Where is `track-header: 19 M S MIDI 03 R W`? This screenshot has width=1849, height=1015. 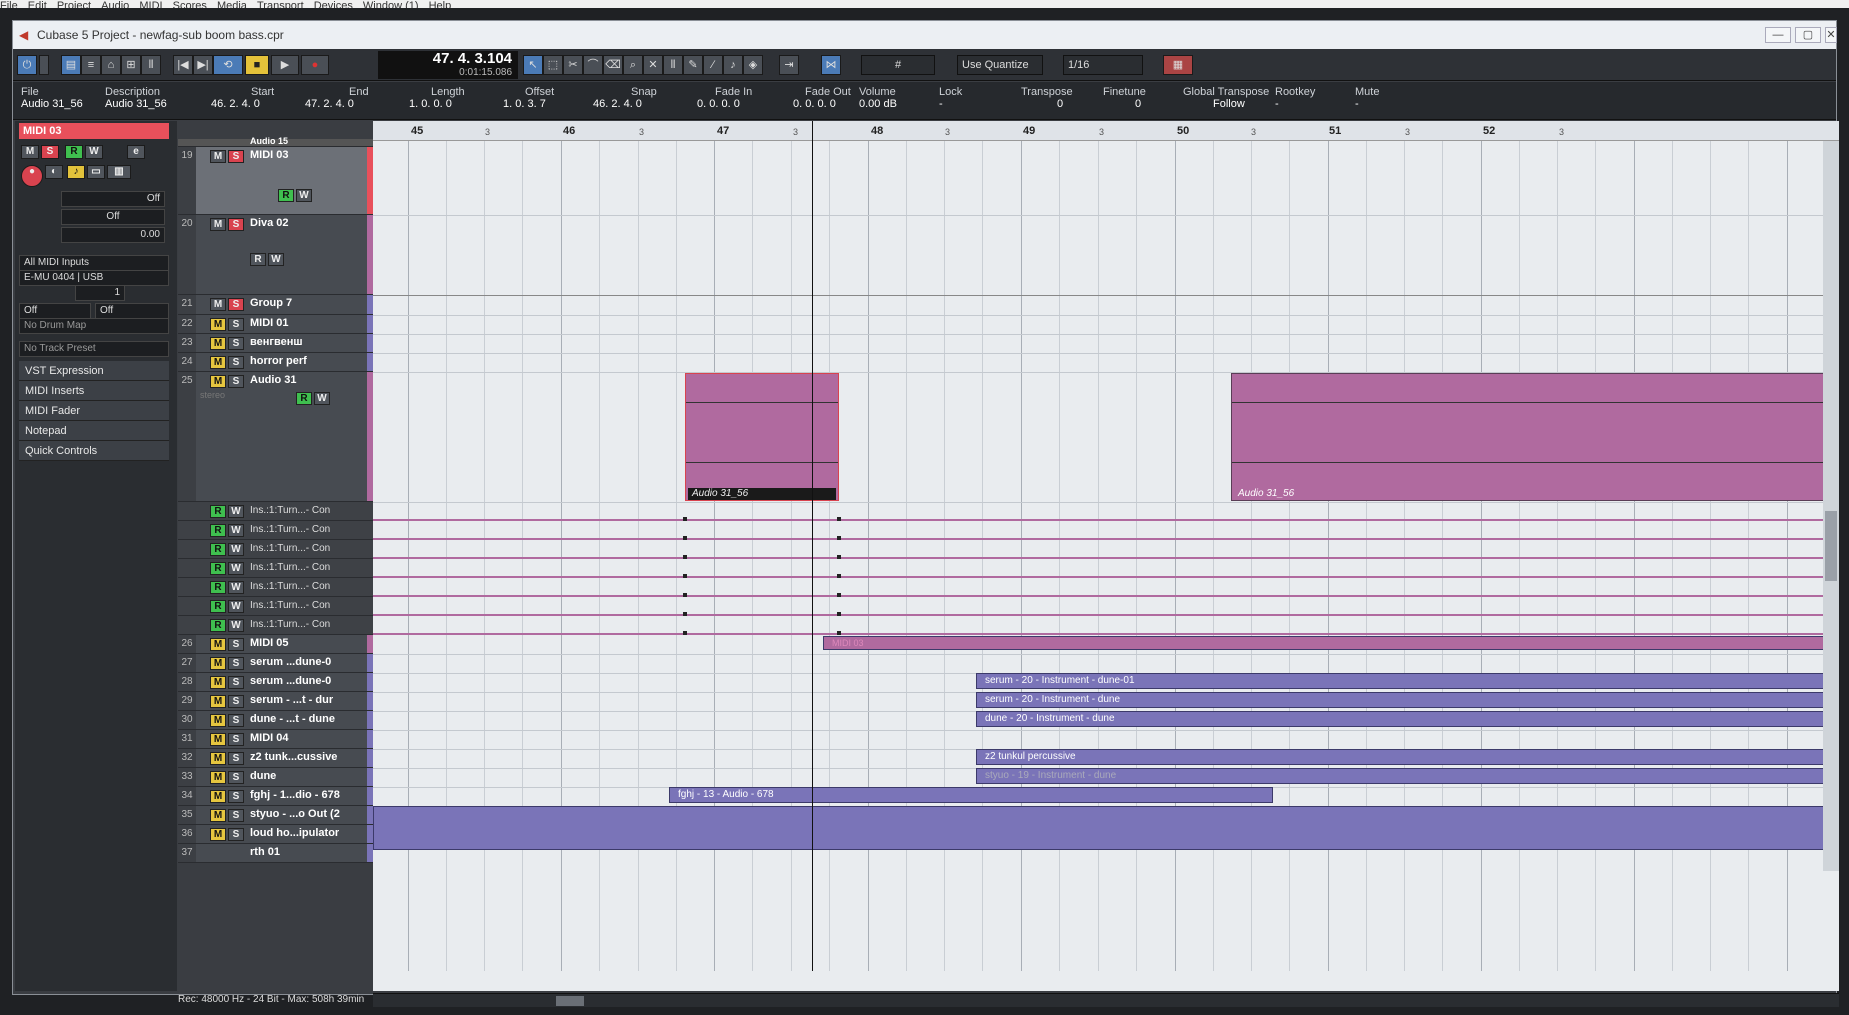
track-header: 19 M S MIDI 03 R W is located at coordinates (275, 181).